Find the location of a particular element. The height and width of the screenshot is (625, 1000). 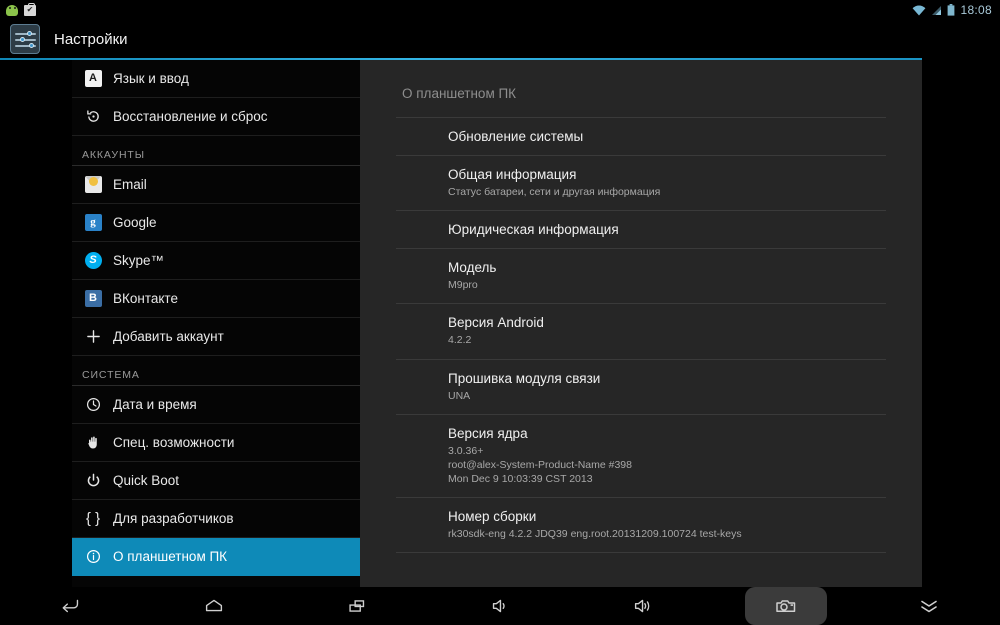

sidebar-section-header: АККАУНТЫ is located at coordinates (216, 151).